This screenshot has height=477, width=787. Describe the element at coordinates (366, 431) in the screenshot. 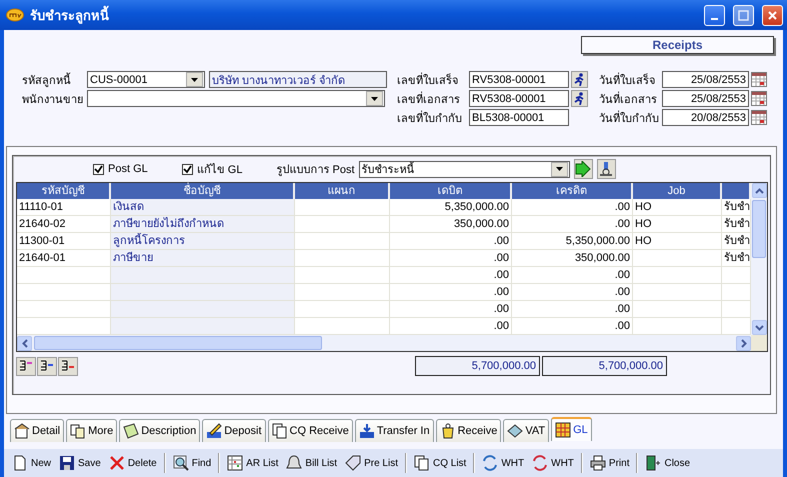

I see `tray-icon` at that location.